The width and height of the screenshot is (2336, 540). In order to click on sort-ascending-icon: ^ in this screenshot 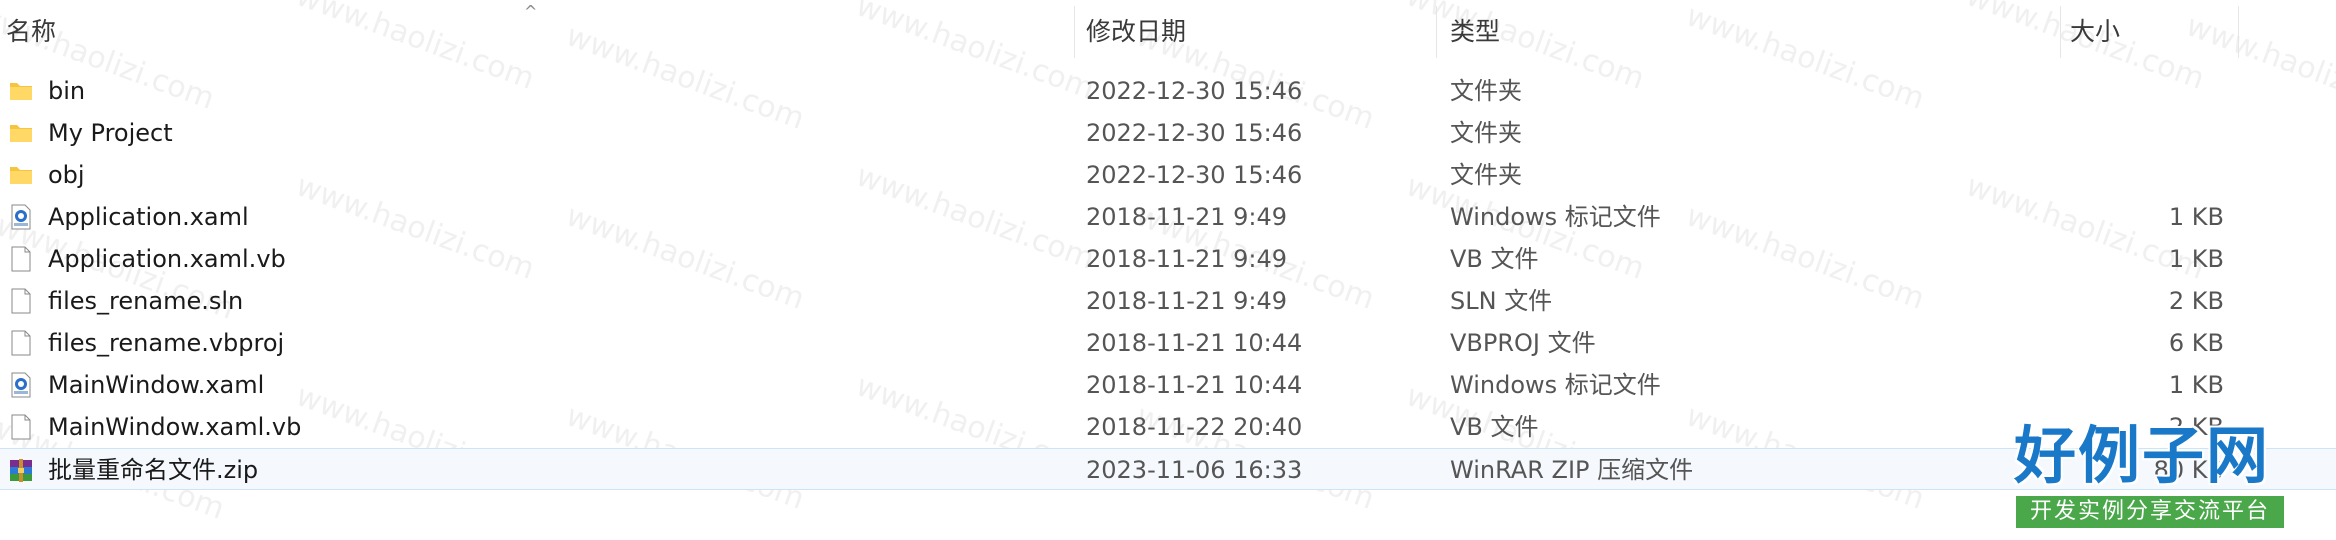, I will do `click(531, 11)`.